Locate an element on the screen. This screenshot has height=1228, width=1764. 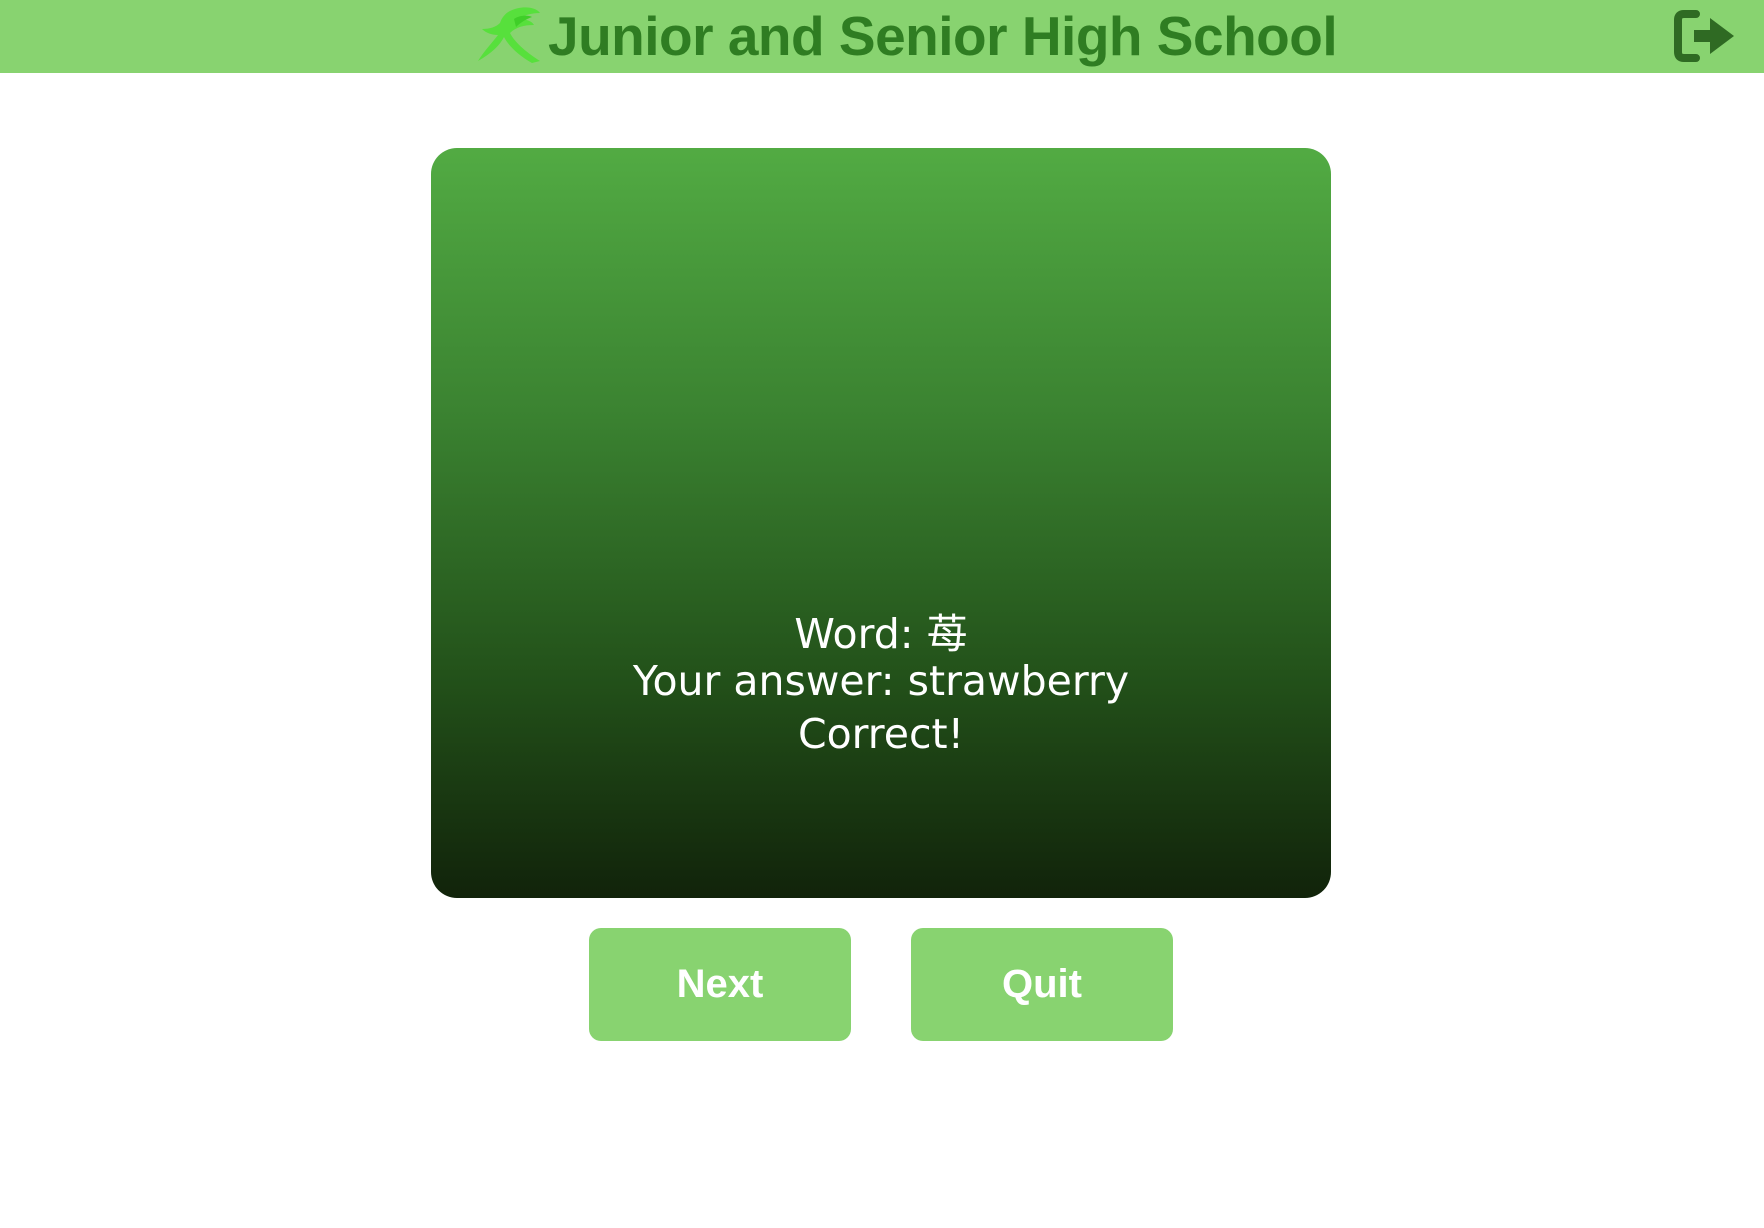
school-logo-icon is located at coordinates (509, 34).